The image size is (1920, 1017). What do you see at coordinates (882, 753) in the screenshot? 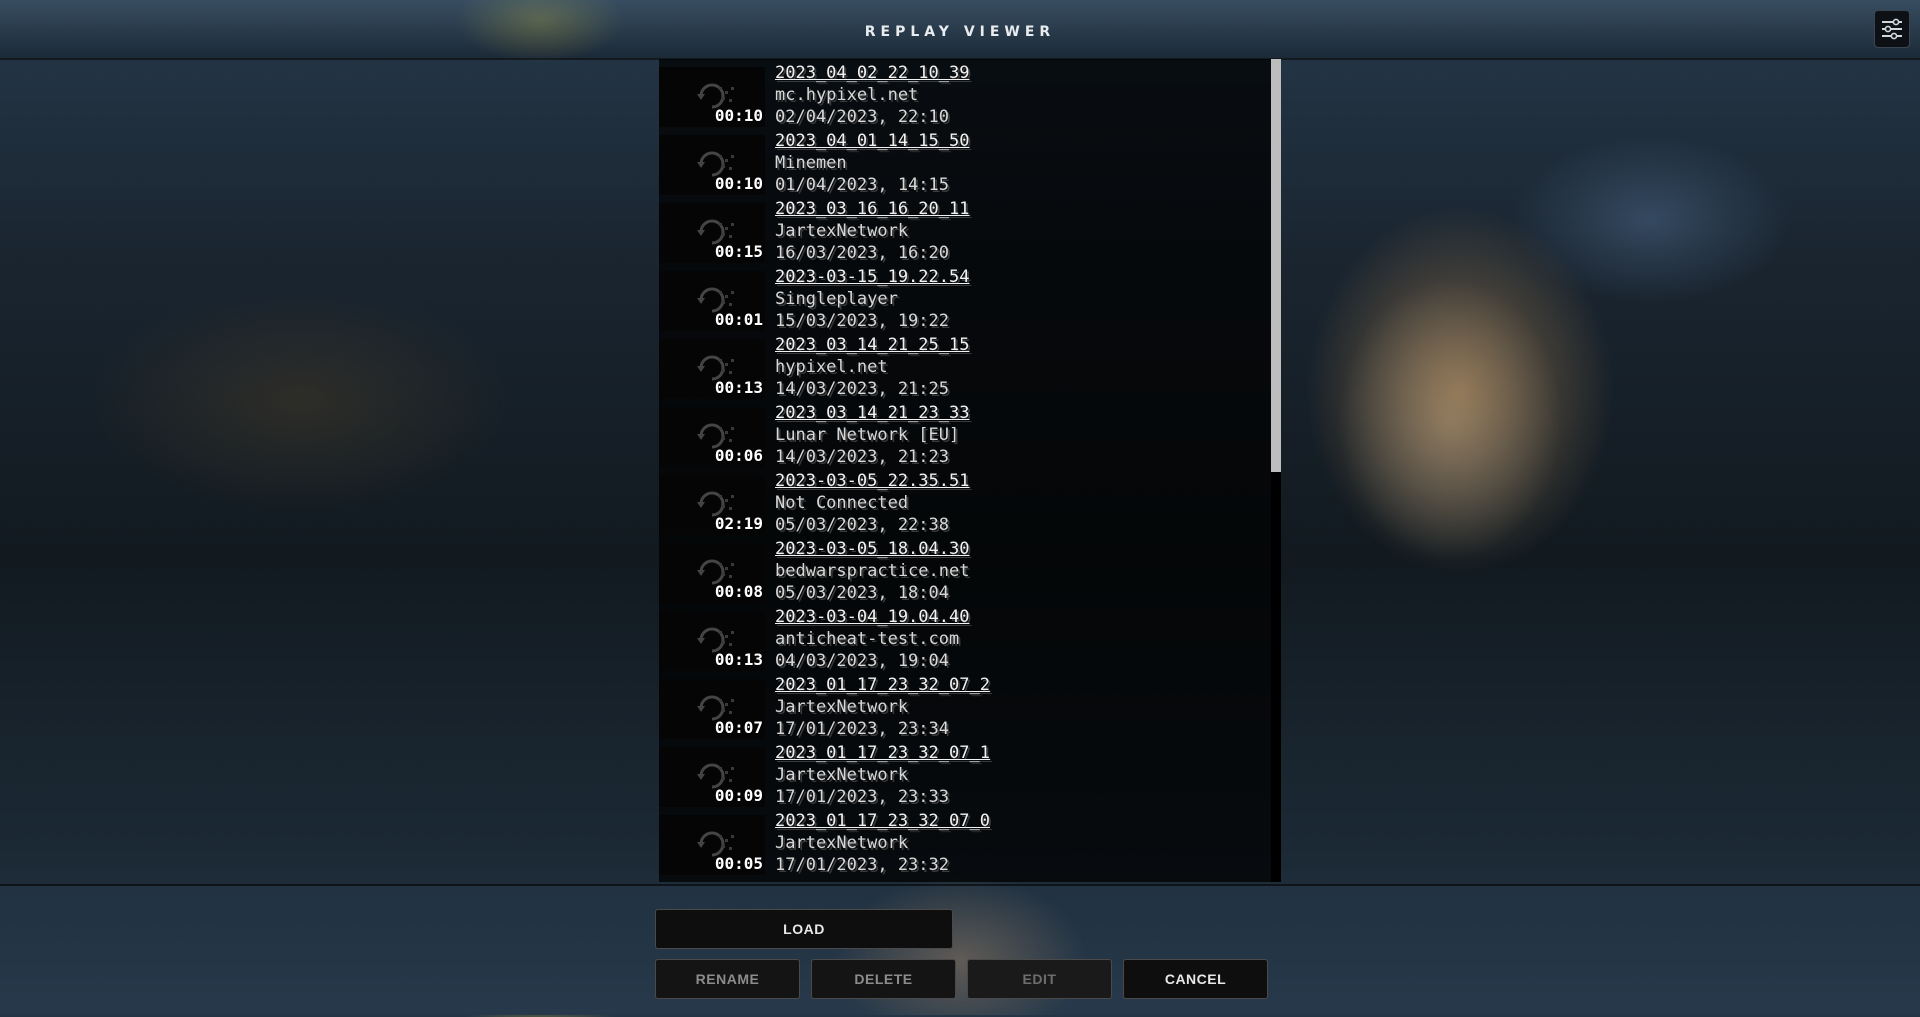
I see `replay-name: 2023_01_17_23_32_07_1` at bounding box center [882, 753].